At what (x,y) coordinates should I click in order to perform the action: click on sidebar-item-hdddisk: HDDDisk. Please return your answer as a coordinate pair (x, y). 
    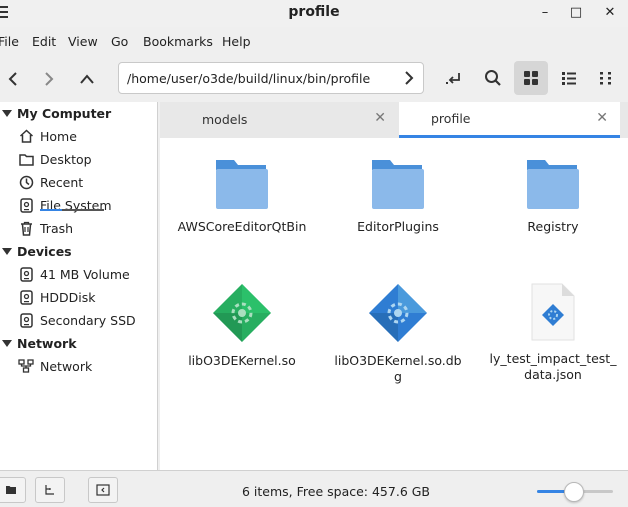
    Looking at the image, I should click on (57, 297).